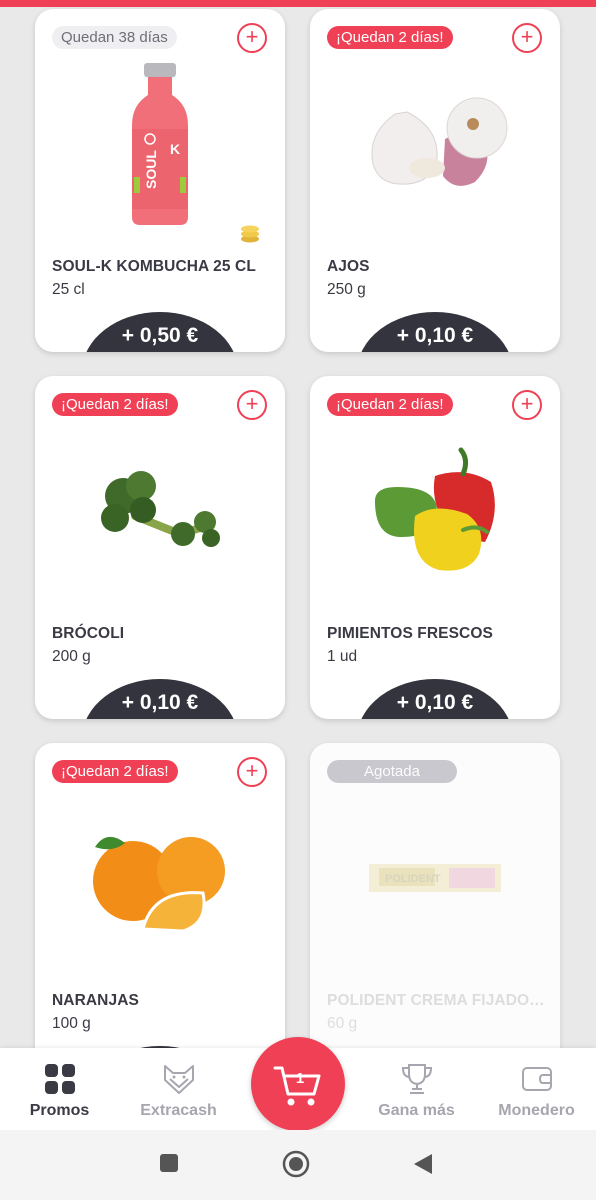 The height and width of the screenshot is (1200, 596). What do you see at coordinates (95, 1000) in the screenshot?
I see `product-name: NARANJAS` at bounding box center [95, 1000].